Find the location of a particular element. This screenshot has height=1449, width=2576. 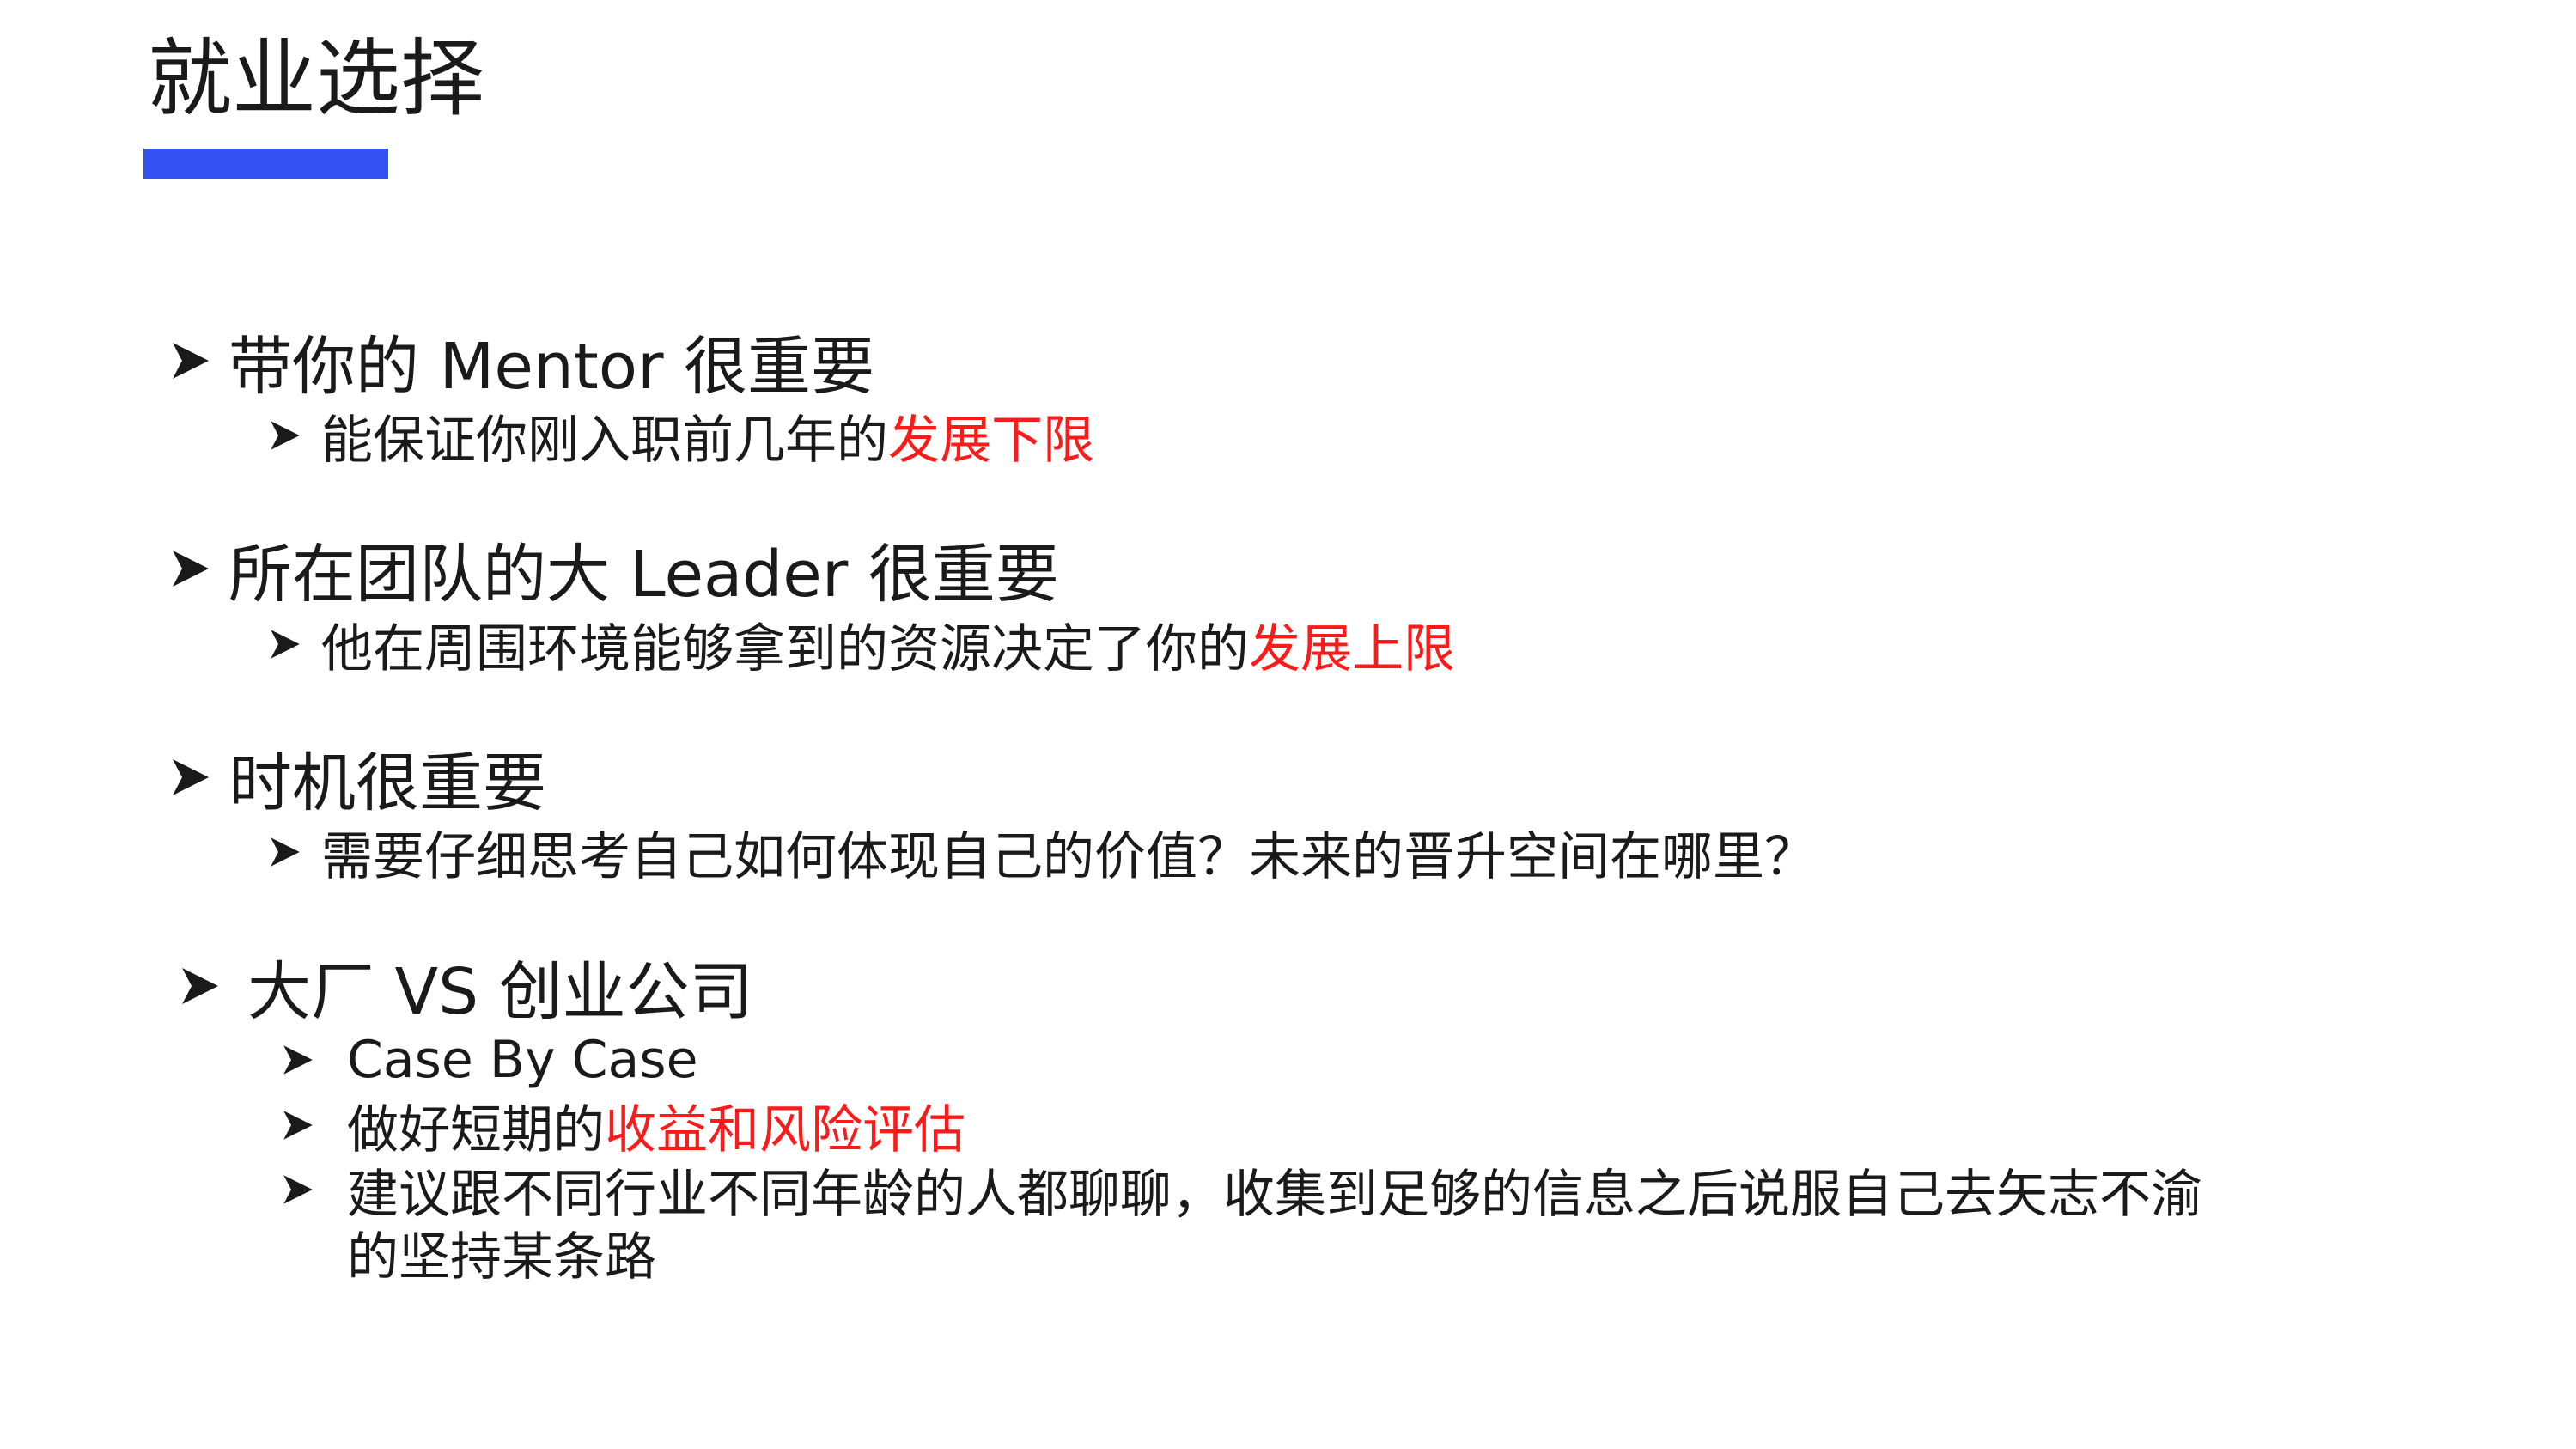

sub-bullet-item: 需要仔细思考自己如何体现自己的价值？未来的晋升空间在哪里？ is located at coordinates (1032, 852).